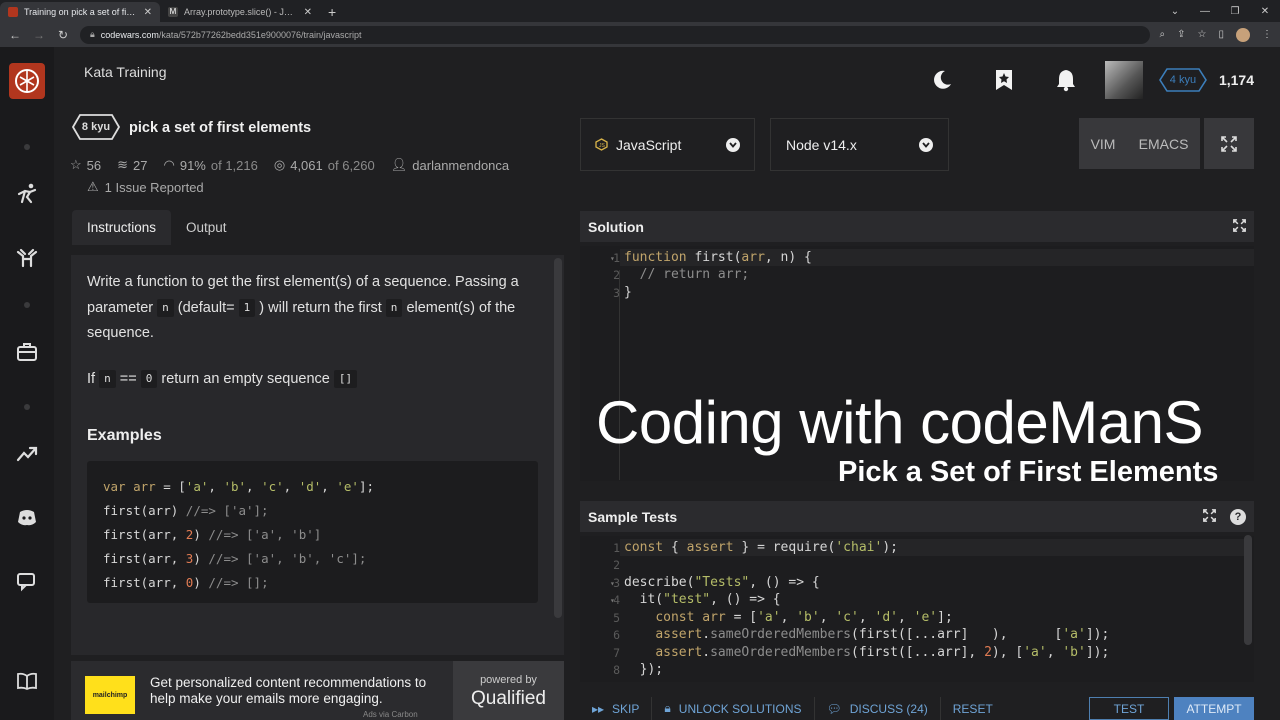 This screenshot has width=1280, height=720. What do you see at coordinates (1236, 80) in the screenshot?
I see `honor-score: 1,174` at bounding box center [1236, 80].